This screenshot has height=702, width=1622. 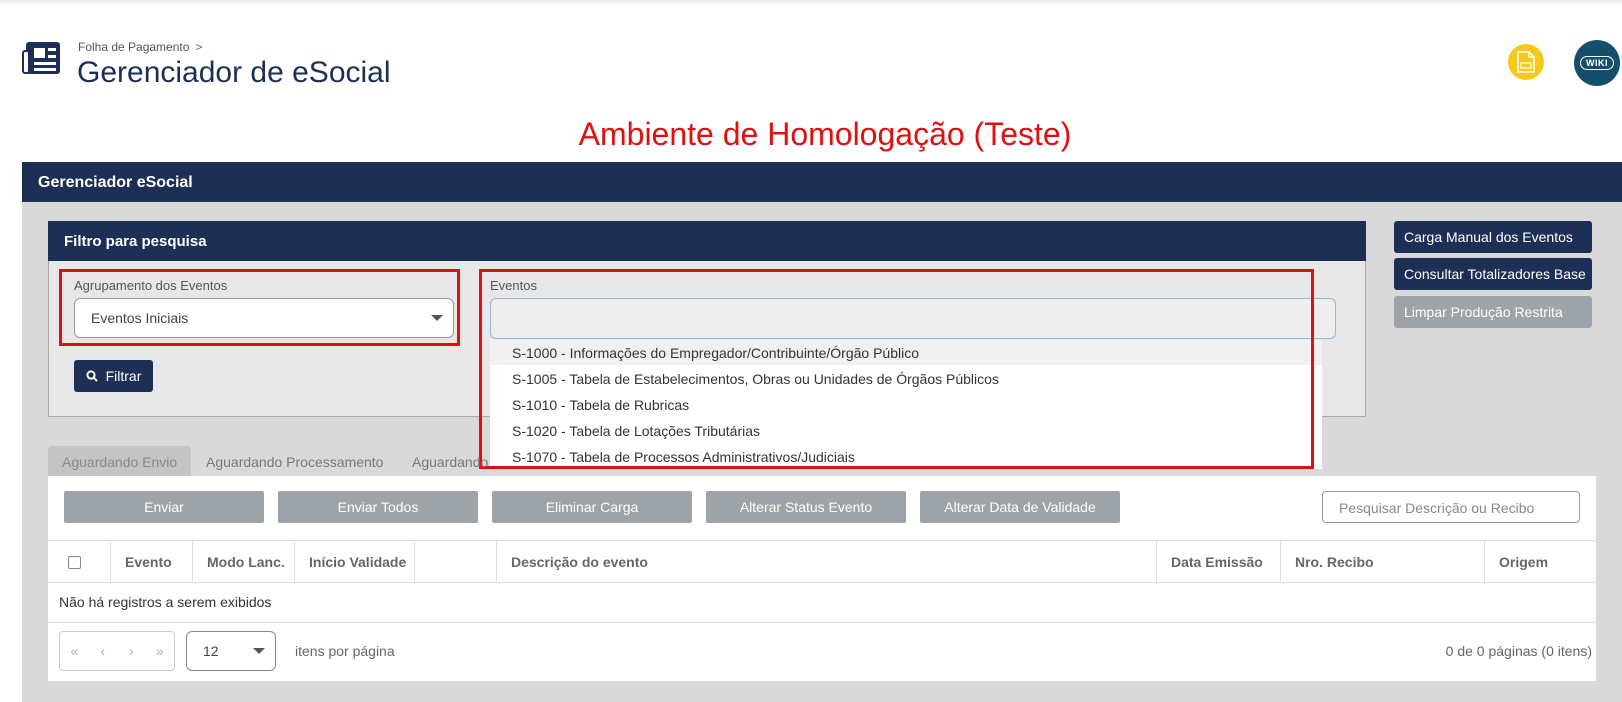 I want to click on page-size-select: 12, so click(x=231, y=651).